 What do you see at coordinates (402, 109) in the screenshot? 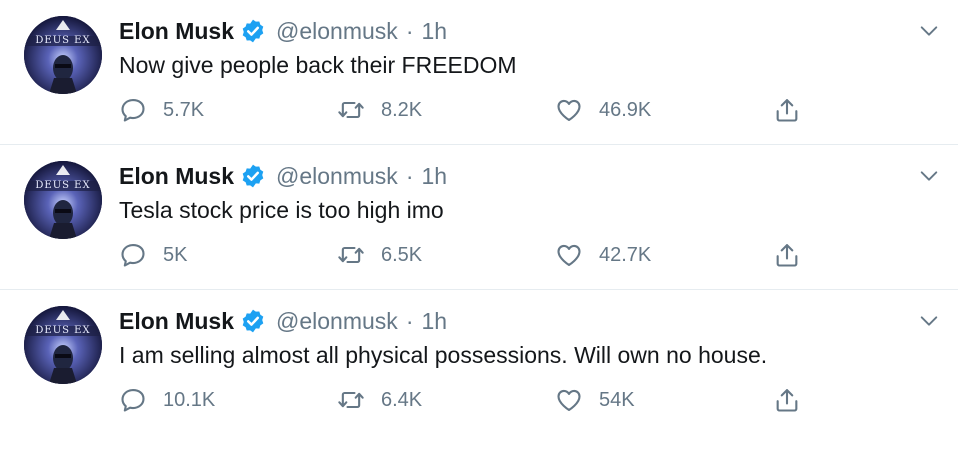
I see `retweet-count: 8.2K` at bounding box center [402, 109].